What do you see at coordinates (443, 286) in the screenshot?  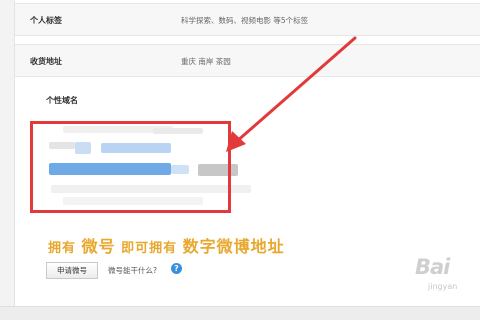 I see `baidu-watermark-sub: jingyan` at bounding box center [443, 286].